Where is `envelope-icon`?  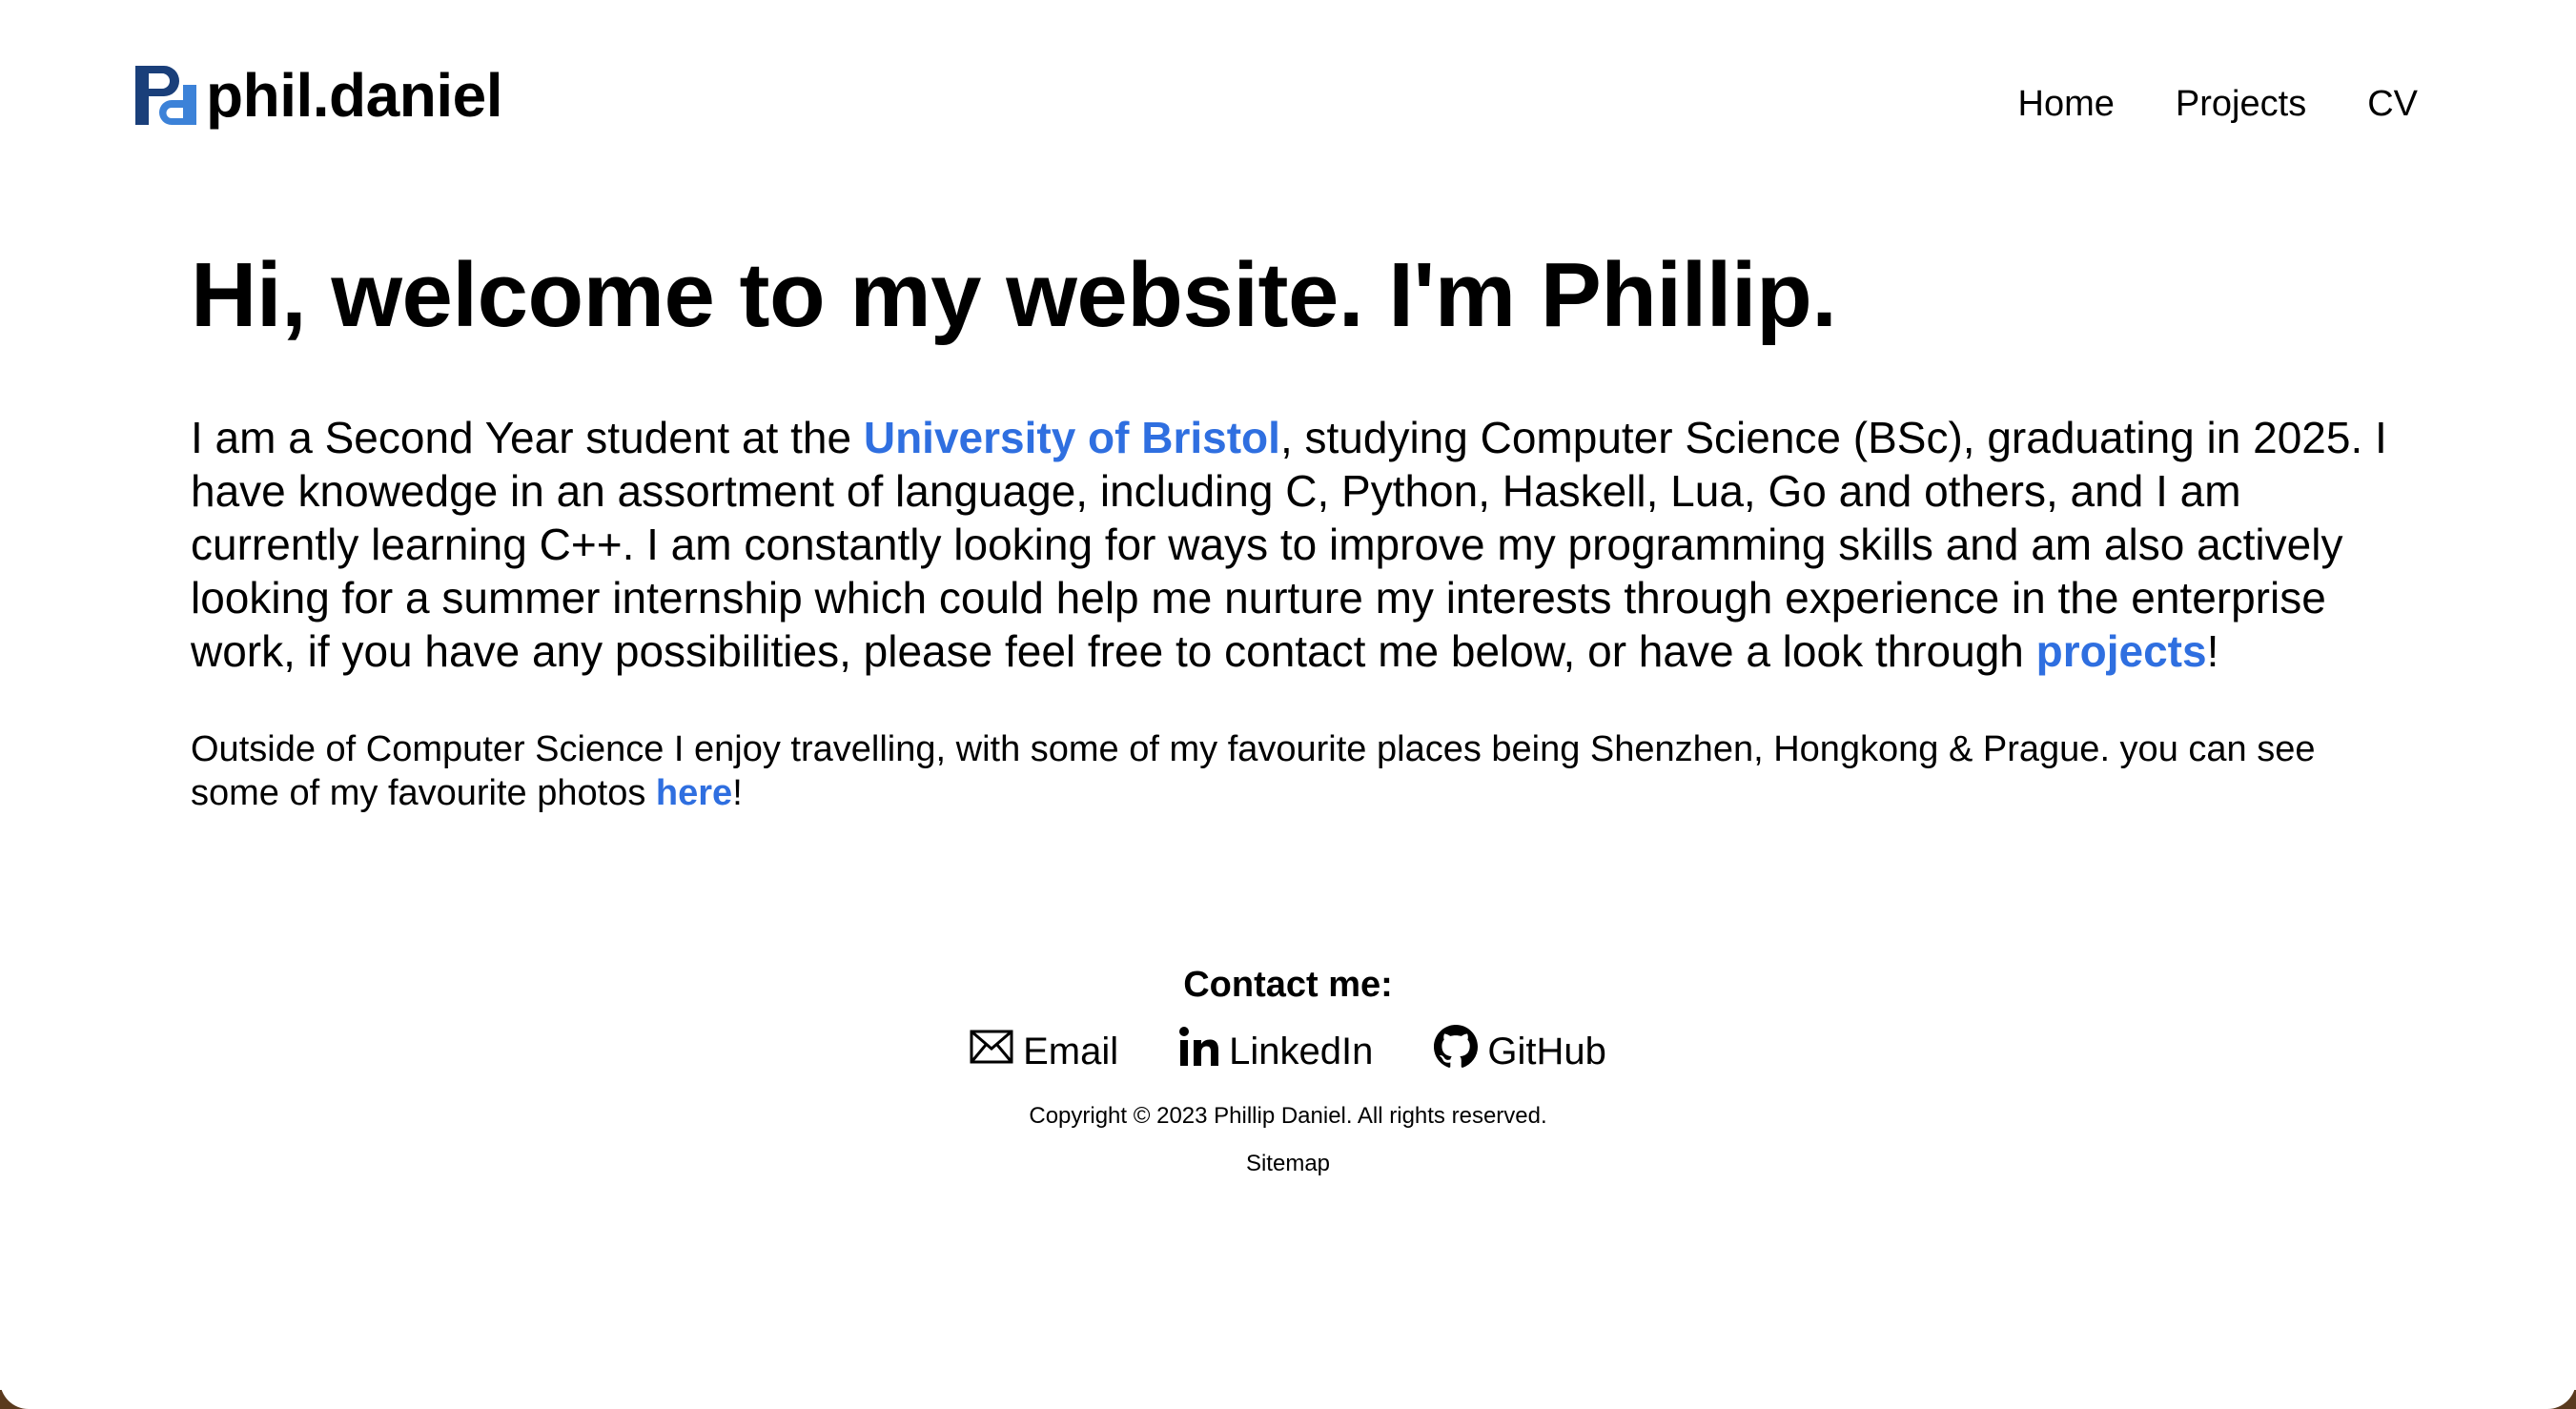
envelope-icon is located at coordinates (991, 1051).